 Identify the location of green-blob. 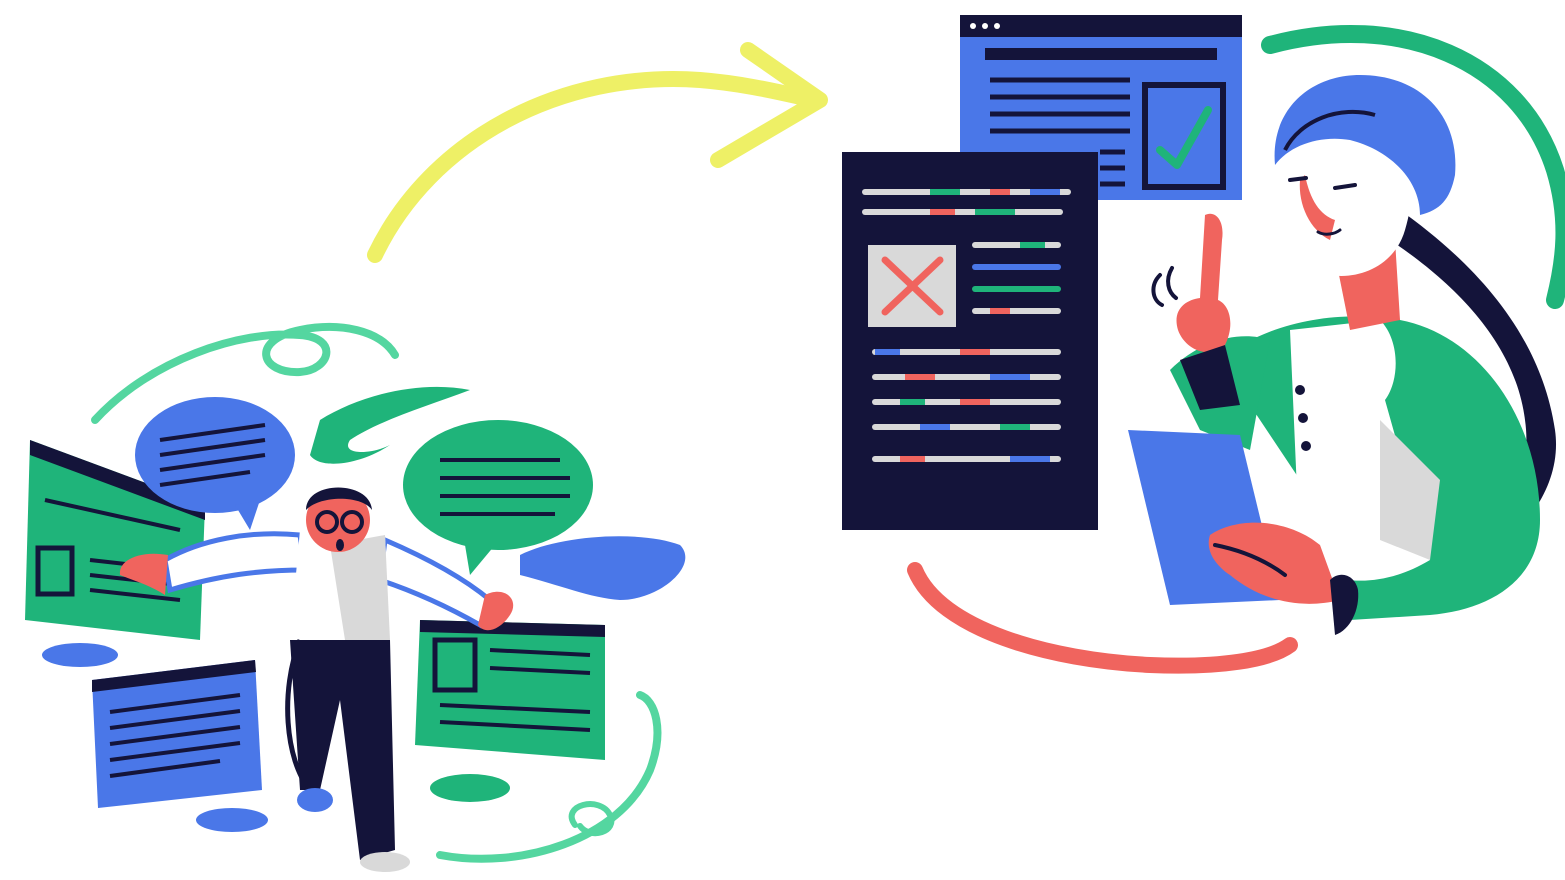
(470, 788).